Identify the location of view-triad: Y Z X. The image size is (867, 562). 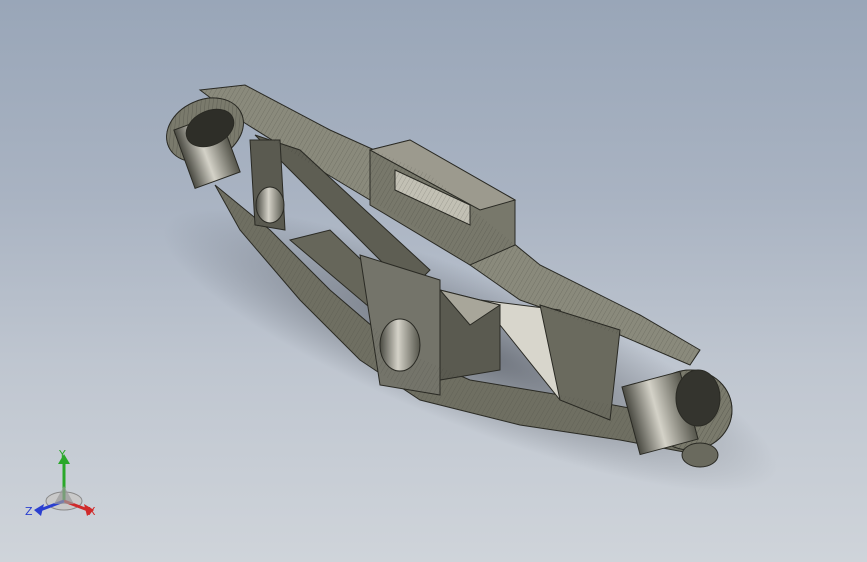
(64, 486).